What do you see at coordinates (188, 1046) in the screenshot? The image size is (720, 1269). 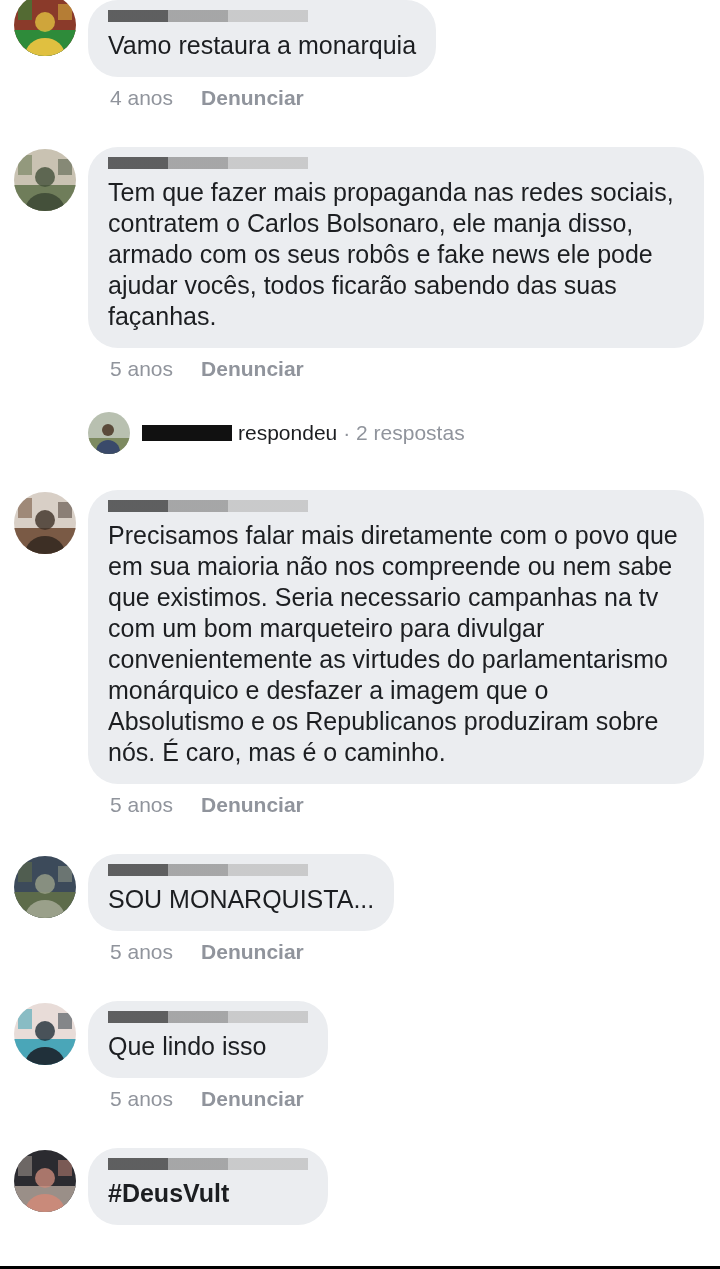 I see `comment-text: Que lindo isso` at bounding box center [188, 1046].